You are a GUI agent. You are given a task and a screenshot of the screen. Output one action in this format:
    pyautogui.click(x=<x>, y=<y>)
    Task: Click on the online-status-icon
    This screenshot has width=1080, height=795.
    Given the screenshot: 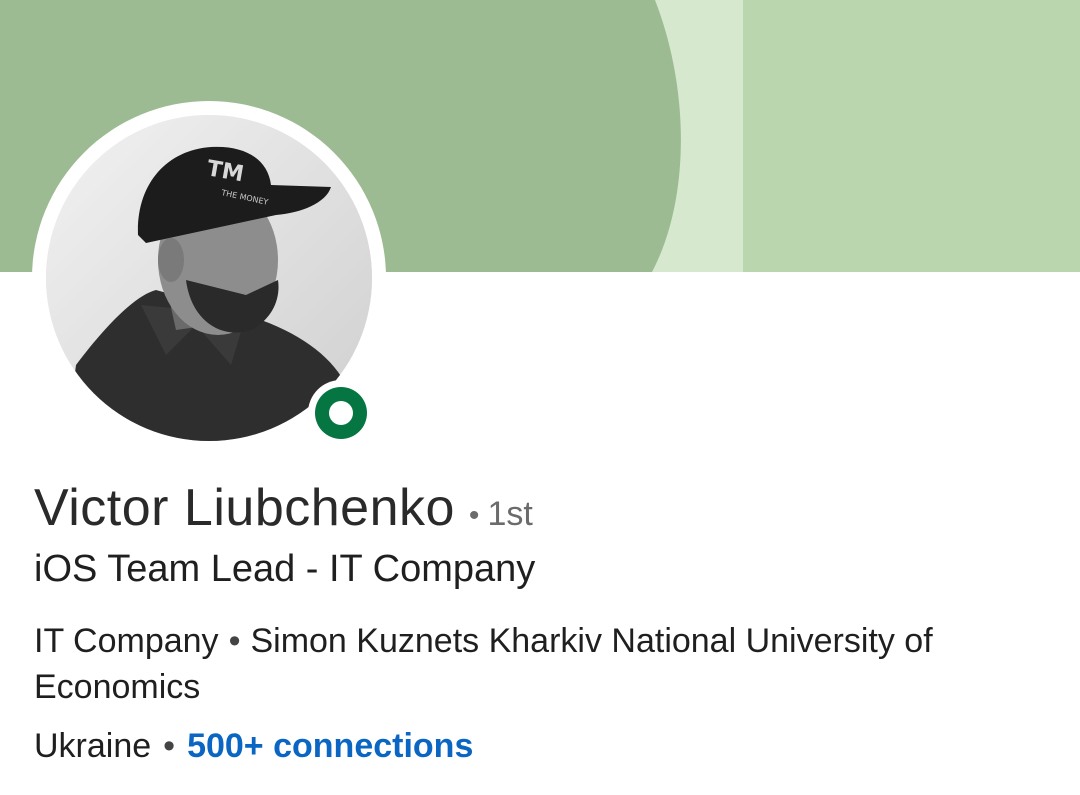 What is the action you would take?
    pyautogui.click(x=341, y=413)
    